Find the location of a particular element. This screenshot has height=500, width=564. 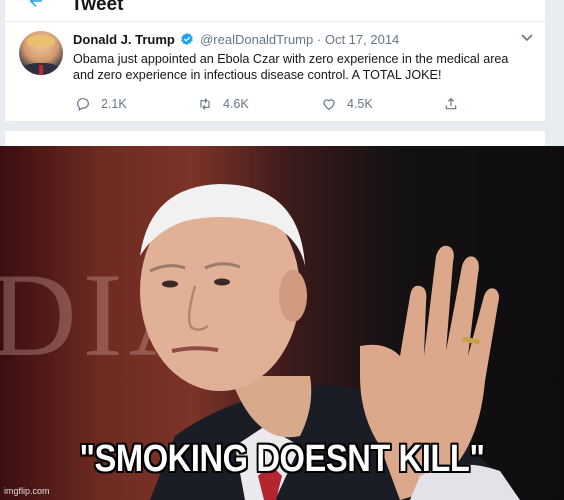

heart-icon is located at coordinates (329, 105).